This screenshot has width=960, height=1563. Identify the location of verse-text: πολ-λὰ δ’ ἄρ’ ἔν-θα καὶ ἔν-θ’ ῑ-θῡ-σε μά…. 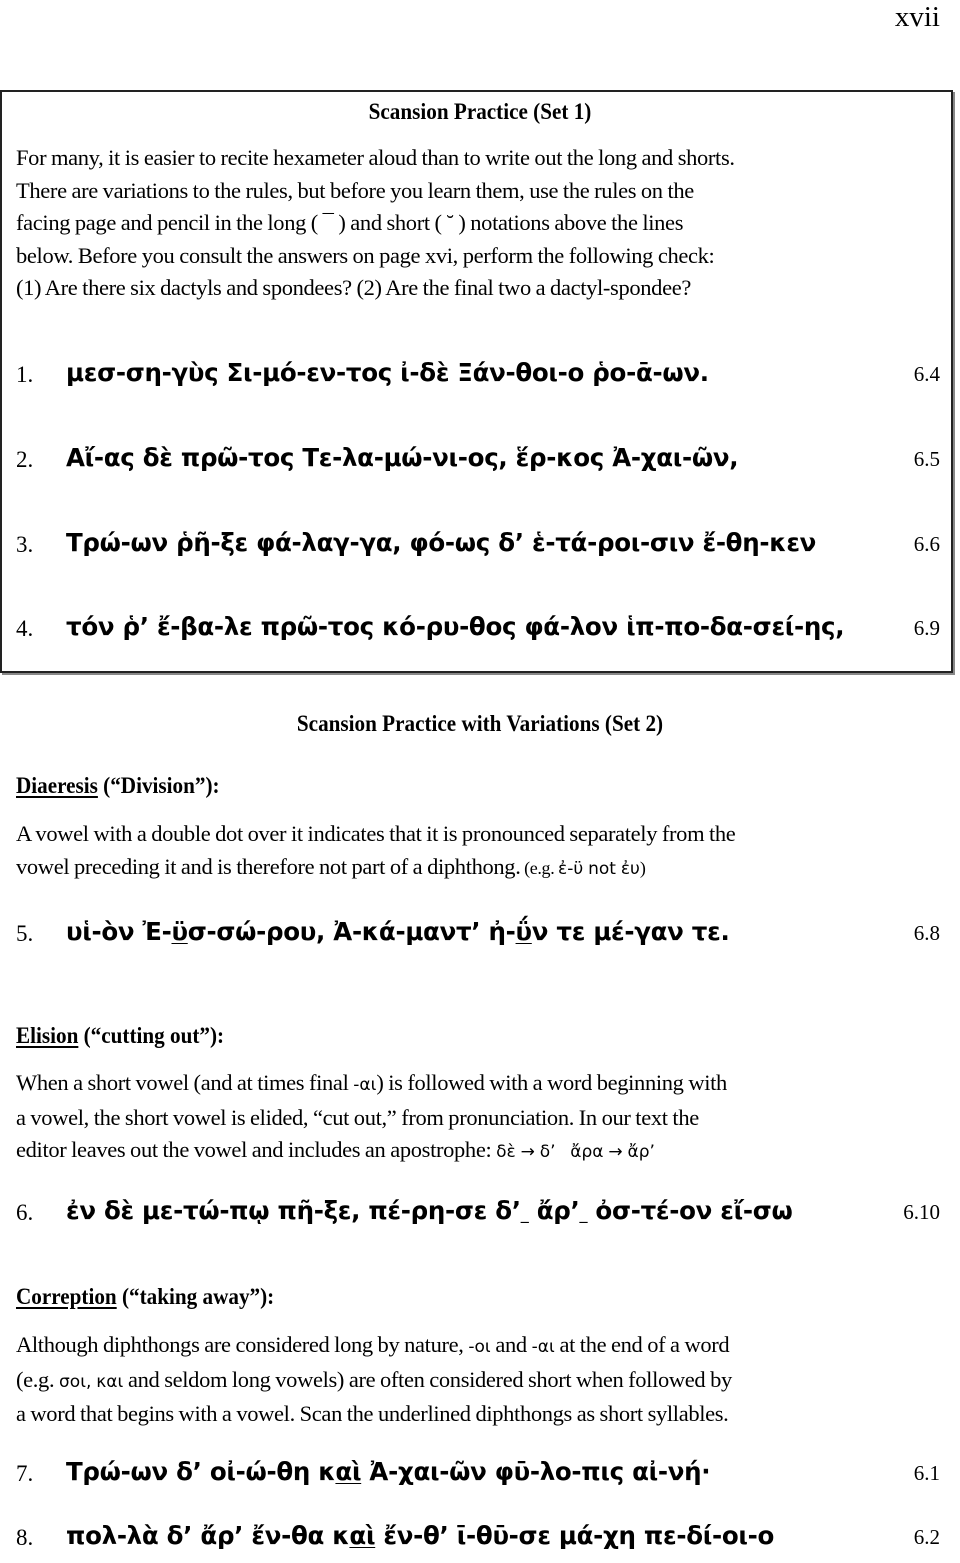
(420, 1535).